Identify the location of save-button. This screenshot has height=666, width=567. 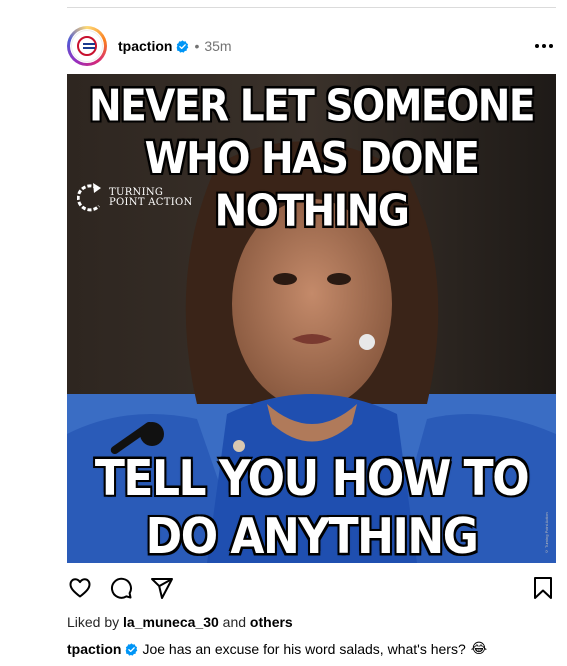
(543, 588).